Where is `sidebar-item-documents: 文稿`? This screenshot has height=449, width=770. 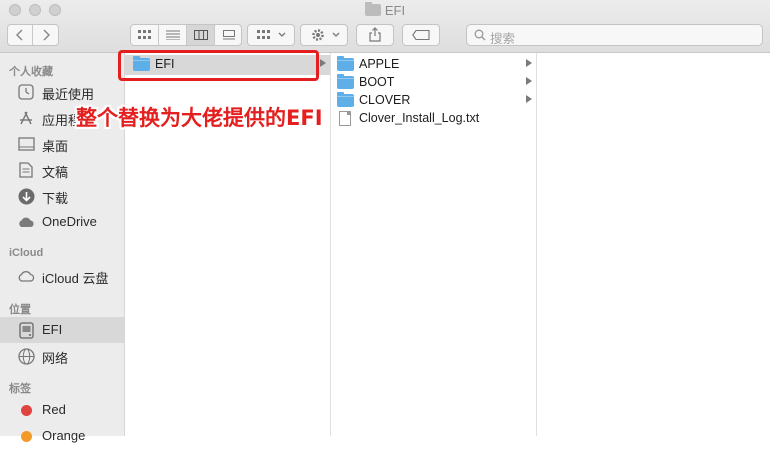 sidebar-item-documents: 文稿 is located at coordinates (62, 170).